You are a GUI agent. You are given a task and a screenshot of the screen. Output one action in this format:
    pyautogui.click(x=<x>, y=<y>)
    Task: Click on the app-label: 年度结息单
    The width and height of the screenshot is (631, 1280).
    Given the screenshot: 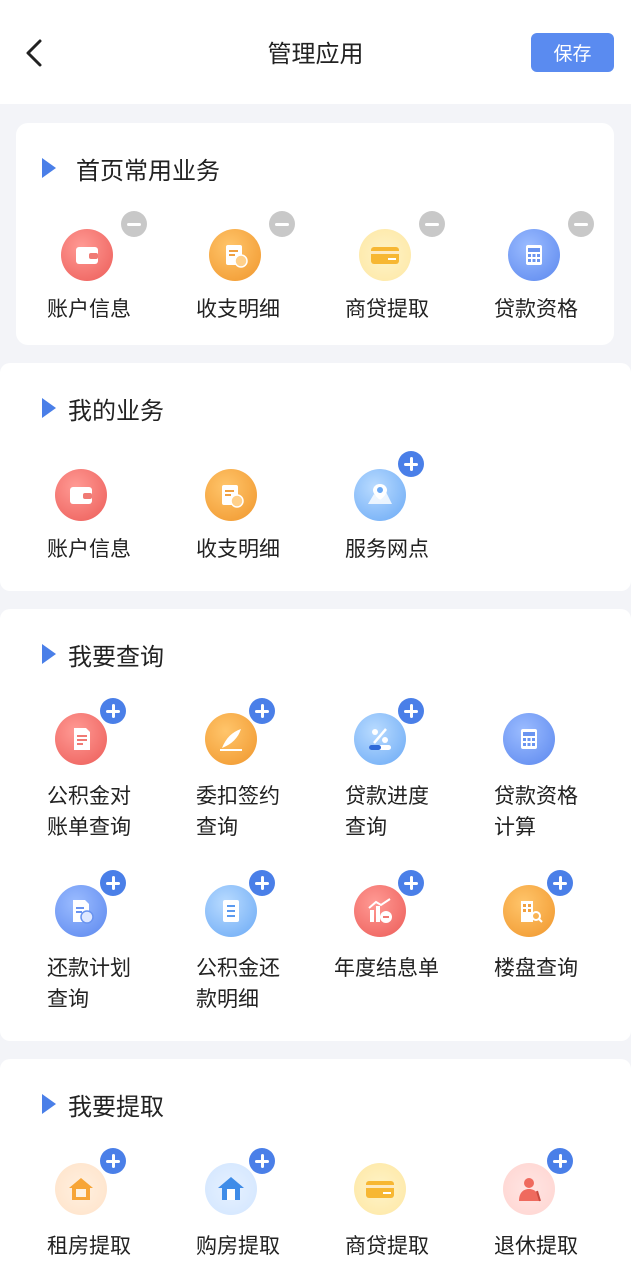 What is the action you would take?
    pyautogui.click(x=386, y=968)
    